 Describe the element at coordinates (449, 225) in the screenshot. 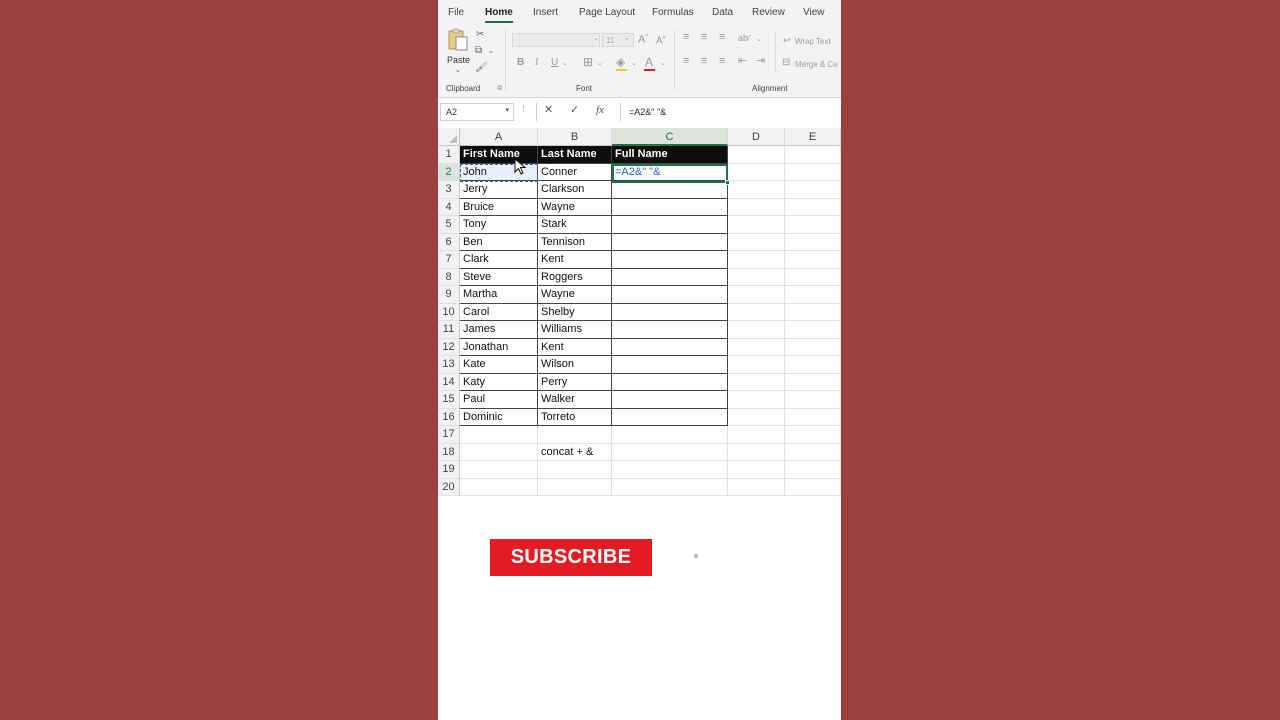

I see `row-header: 5` at that location.